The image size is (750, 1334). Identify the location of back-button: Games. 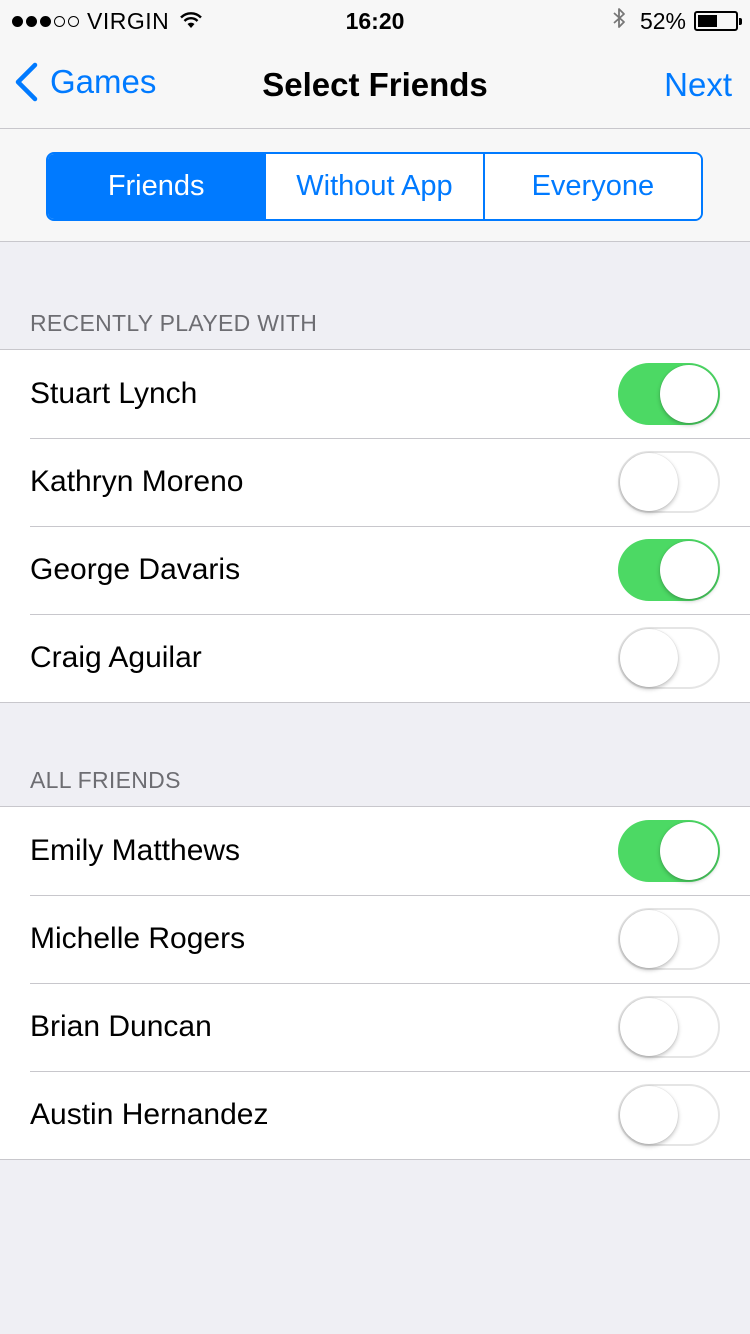
(85, 82).